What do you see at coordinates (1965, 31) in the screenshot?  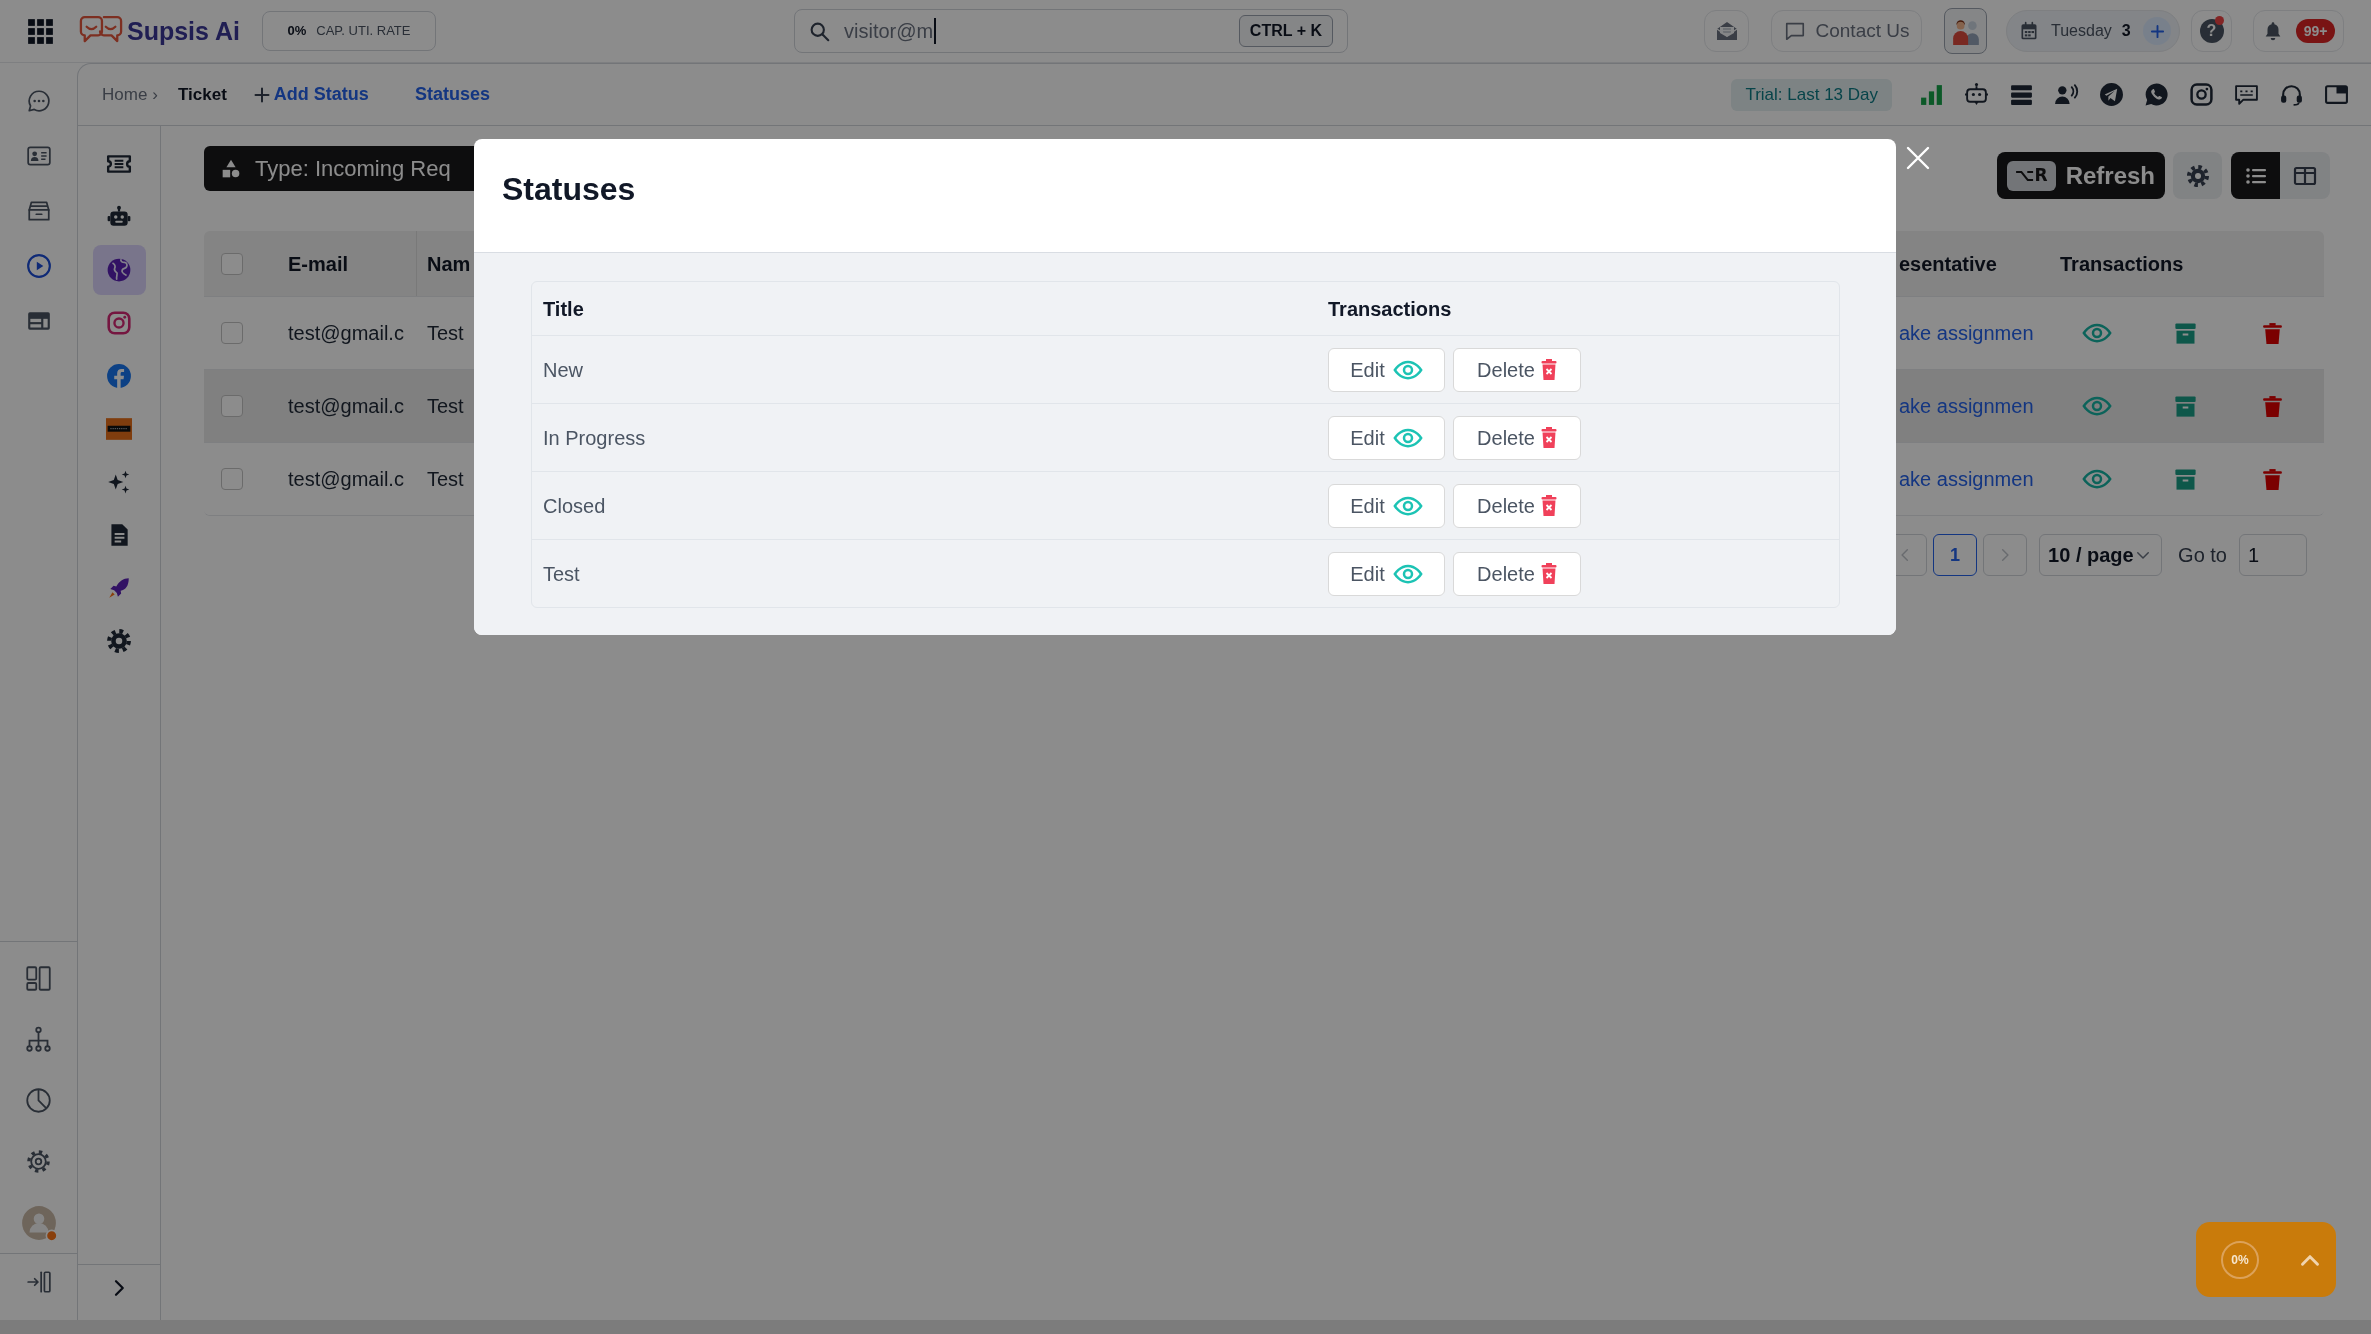 I see `people-button` at bounding box center [1965, 31].